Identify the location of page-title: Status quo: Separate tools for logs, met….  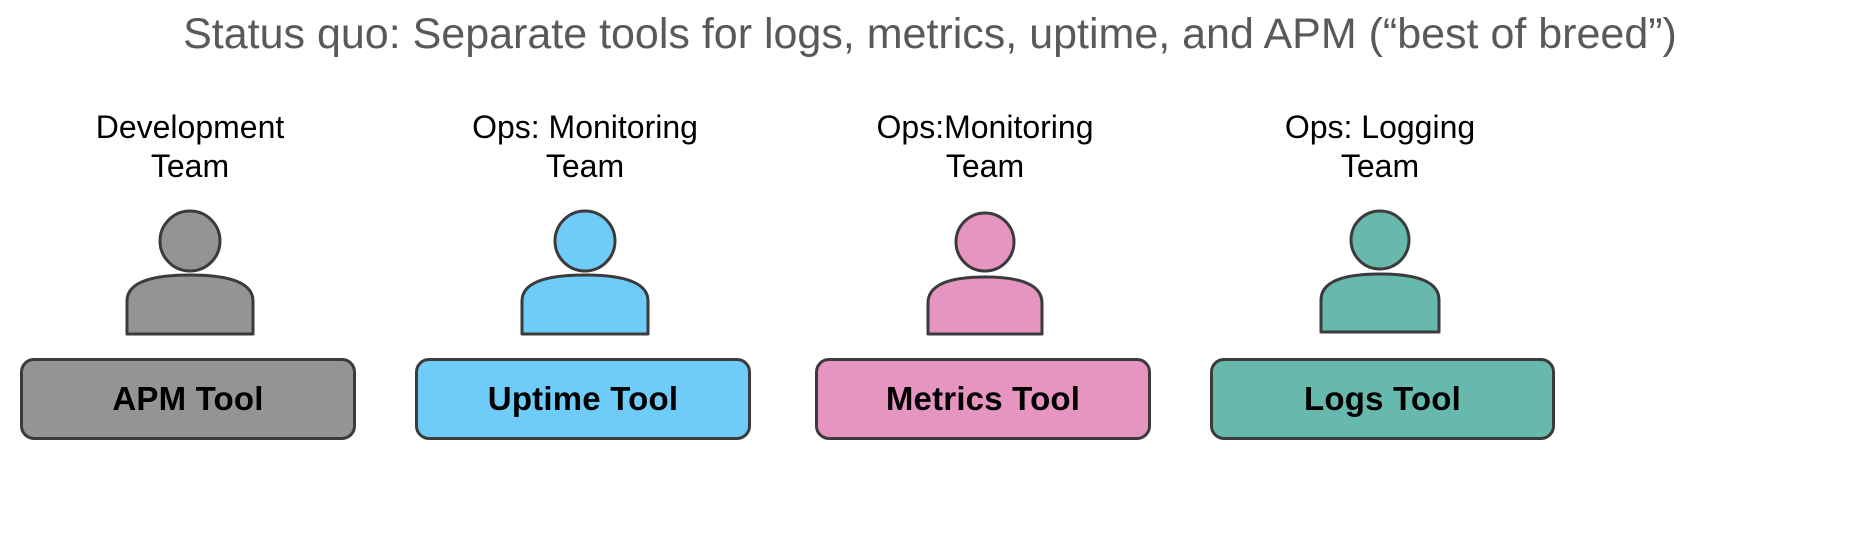
(930, 34).